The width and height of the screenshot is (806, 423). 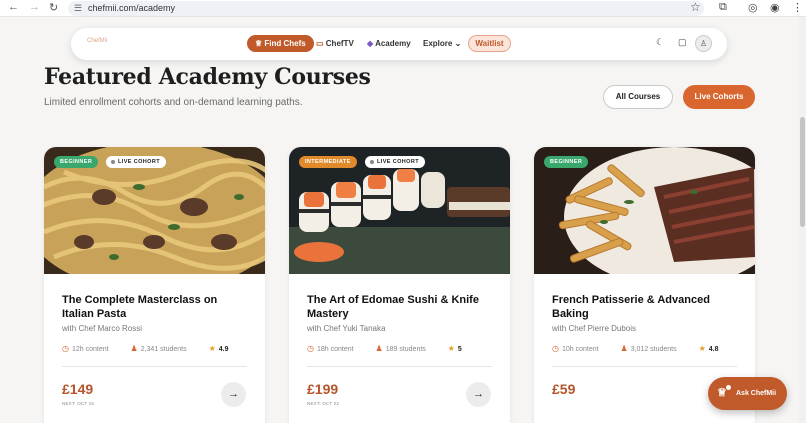 I want to click on academy-label: Academy, so click(x=393, y=43).